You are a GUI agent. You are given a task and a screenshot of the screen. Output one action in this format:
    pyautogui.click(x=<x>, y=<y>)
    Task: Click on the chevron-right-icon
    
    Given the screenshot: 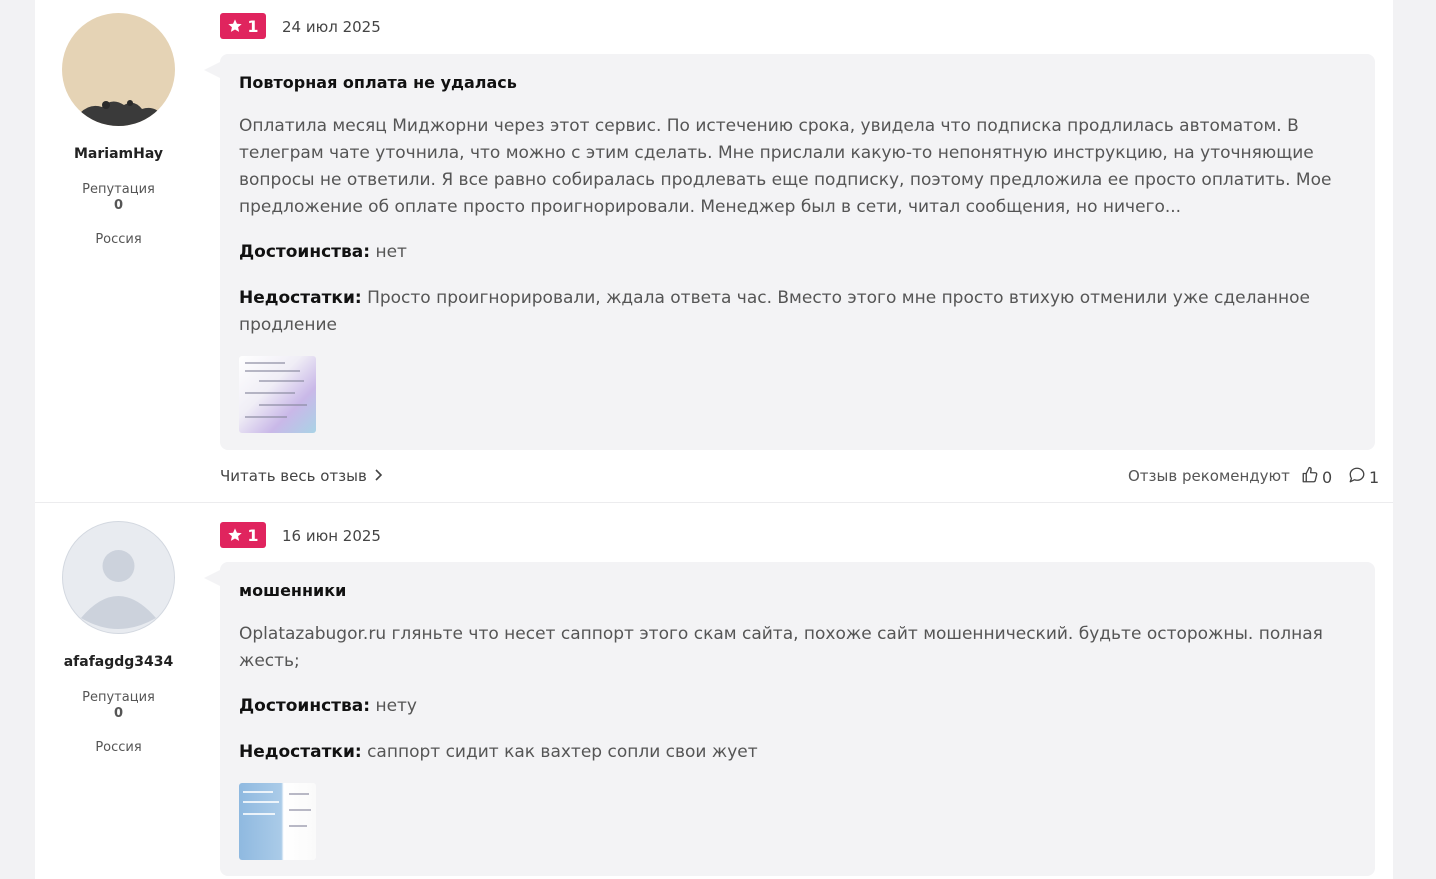 What is the action you would take?
    pyautogui.click(x=378, y=476)
    